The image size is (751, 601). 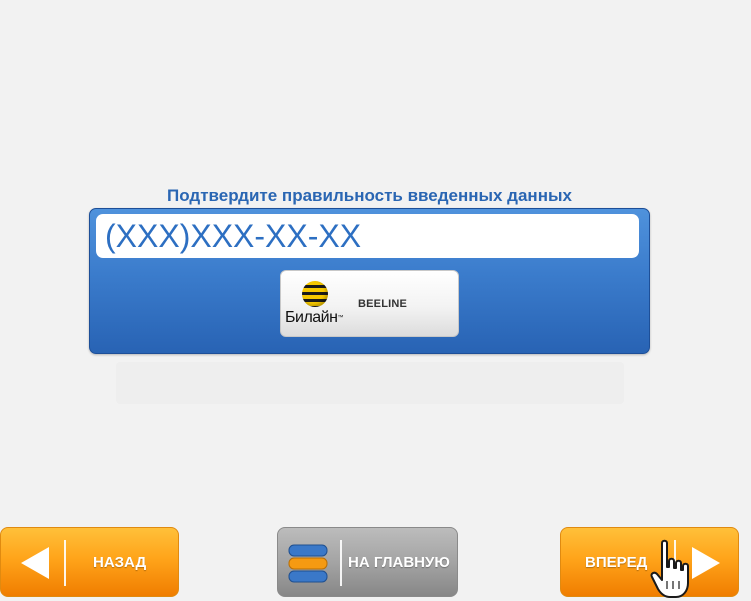 I want to click on beeline-logo: Билайн™, so click(x=318, y=304).